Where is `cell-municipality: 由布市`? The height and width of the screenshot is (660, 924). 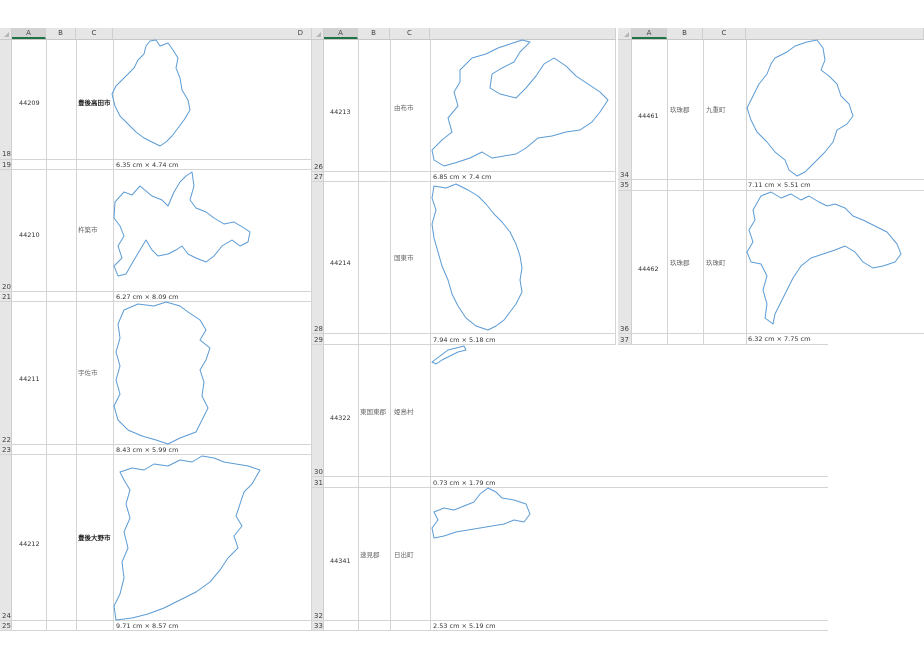
cell-municipality: 由布市 is located at coordinates (404, 108).